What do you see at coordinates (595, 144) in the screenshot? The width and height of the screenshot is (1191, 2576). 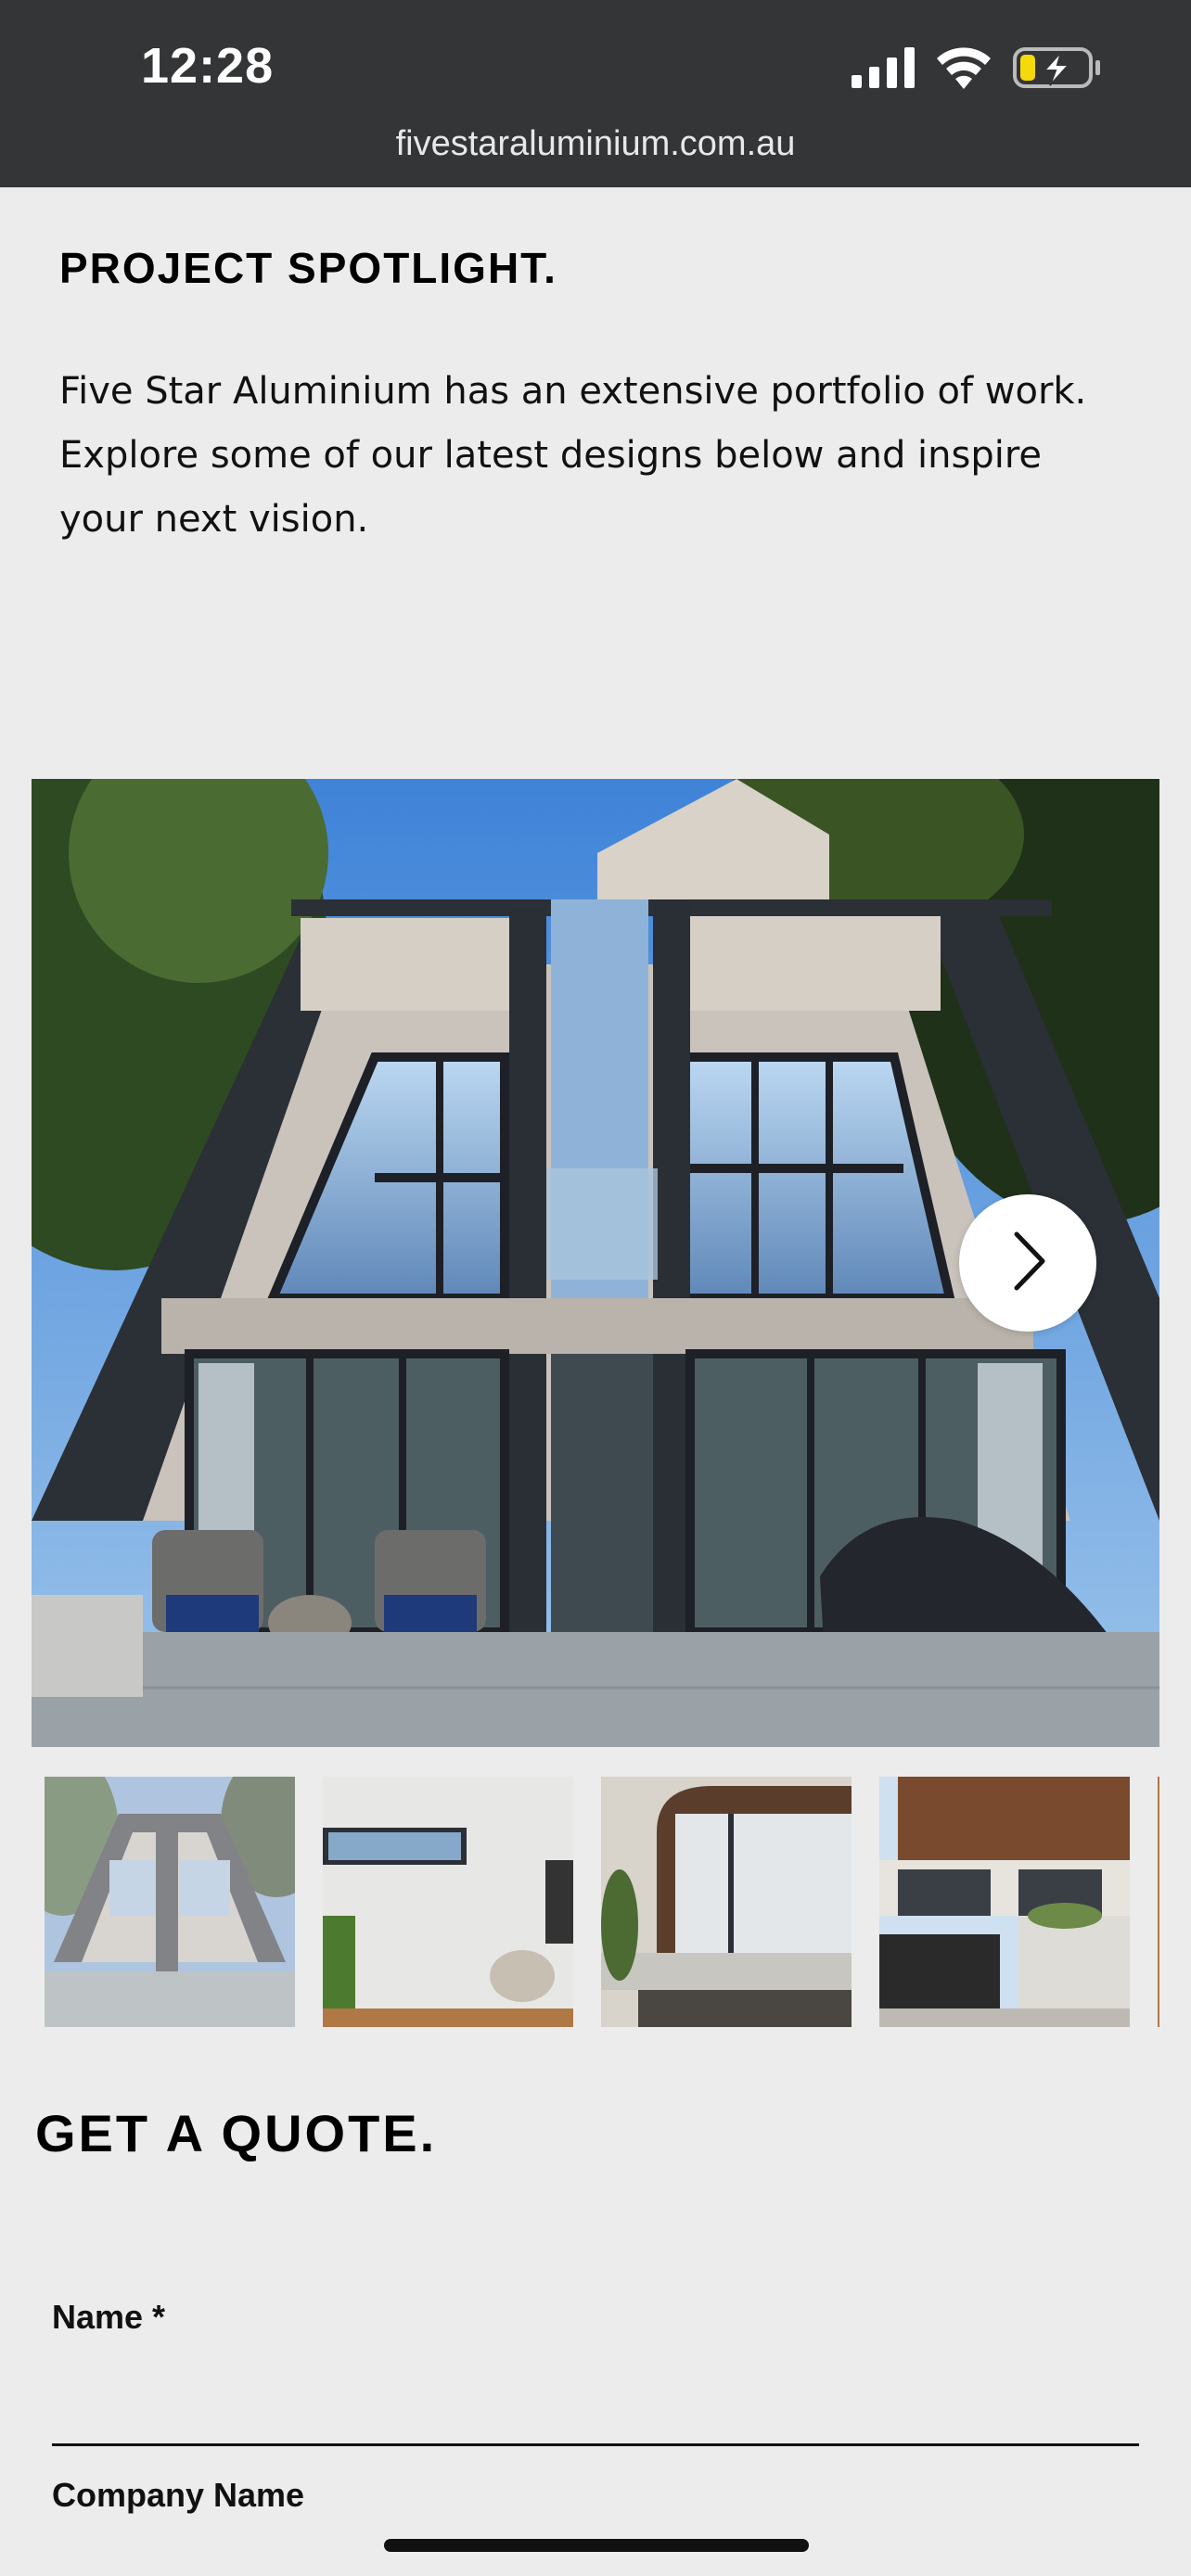 I see `address-bar-url: fivestaraluminium.com.au` at bounding box center [595, 144].